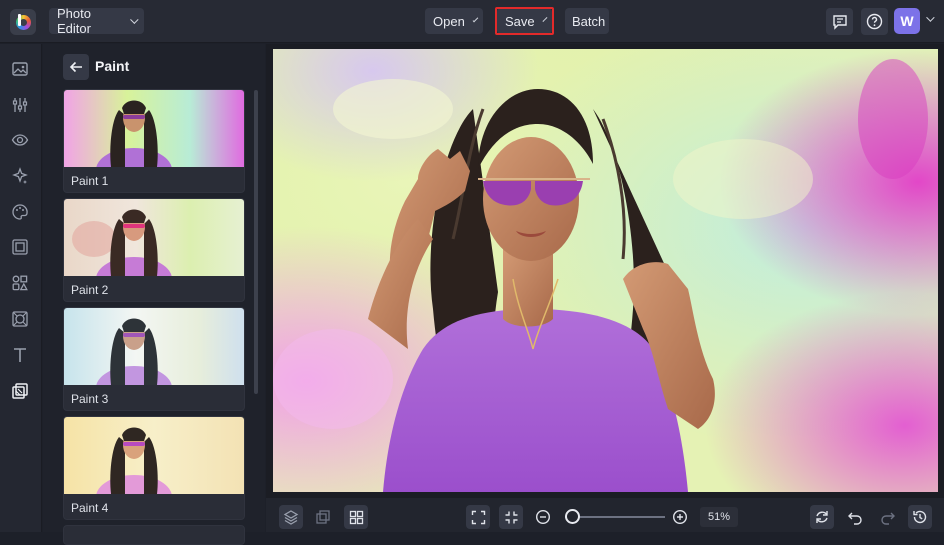  I want to click on actual-size-button, so click(511, 517).